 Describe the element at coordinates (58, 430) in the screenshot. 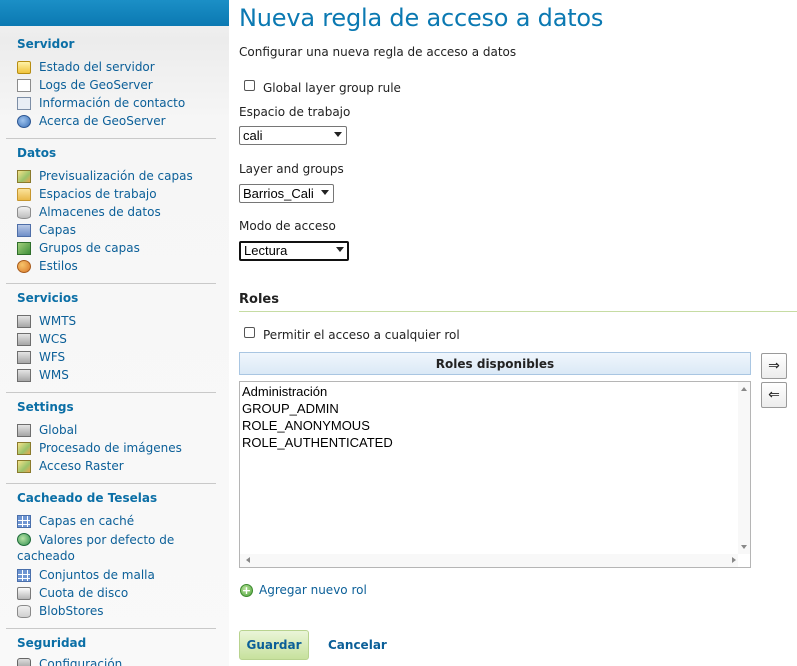

I see `sidebar-item-label: Global` at that location.